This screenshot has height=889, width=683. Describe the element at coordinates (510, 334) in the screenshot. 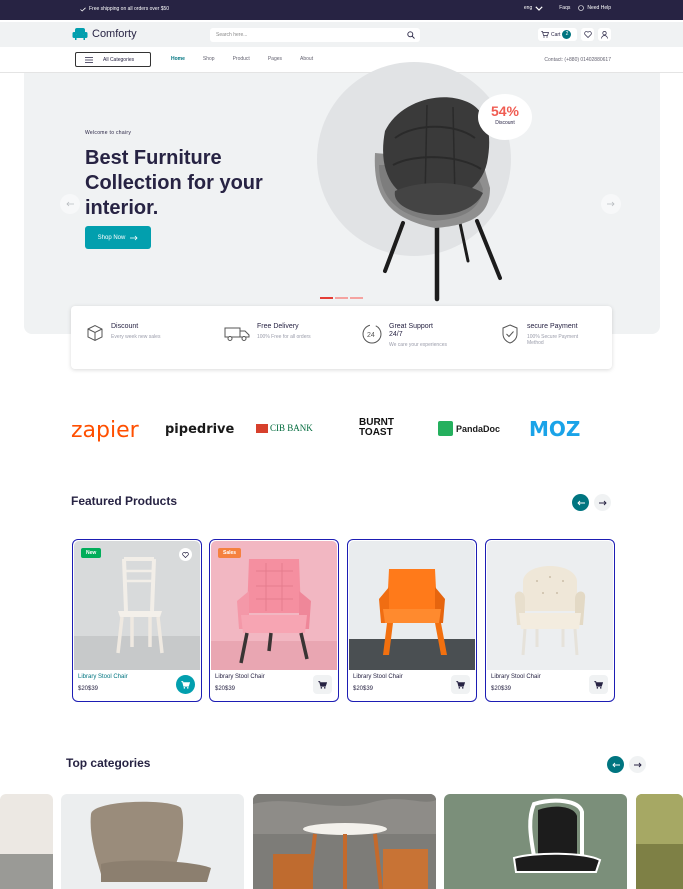

I see `shield-icon` at that location.